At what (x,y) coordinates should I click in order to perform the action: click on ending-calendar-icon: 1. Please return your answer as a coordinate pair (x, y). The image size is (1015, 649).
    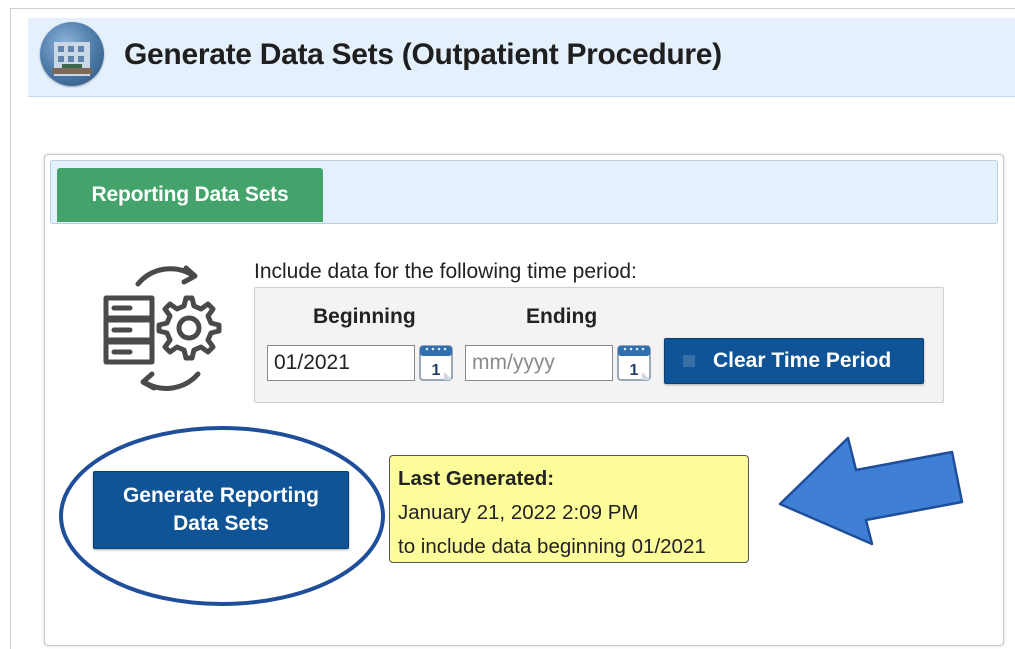
    Looking at the image, I should click on (634, 362).